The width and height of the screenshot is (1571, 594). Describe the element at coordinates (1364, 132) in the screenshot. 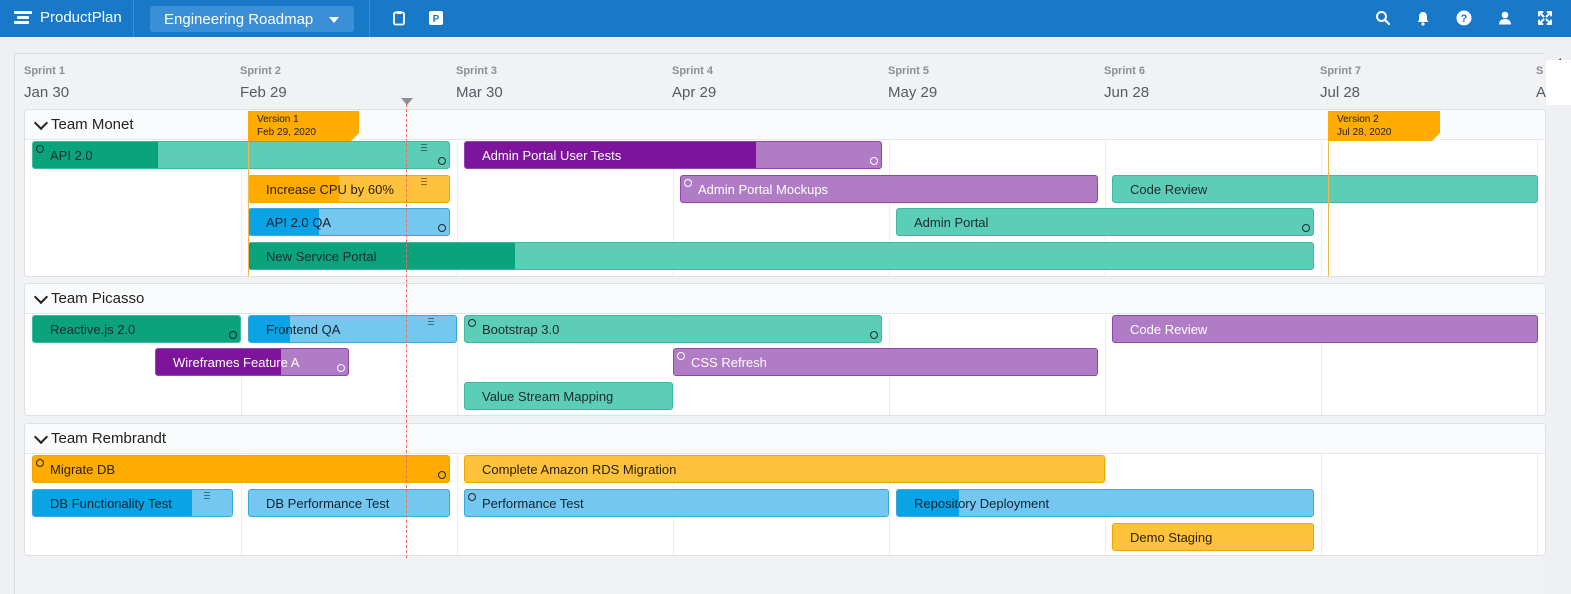

I see `milestone-date: Jul 28, 2020` at that location.